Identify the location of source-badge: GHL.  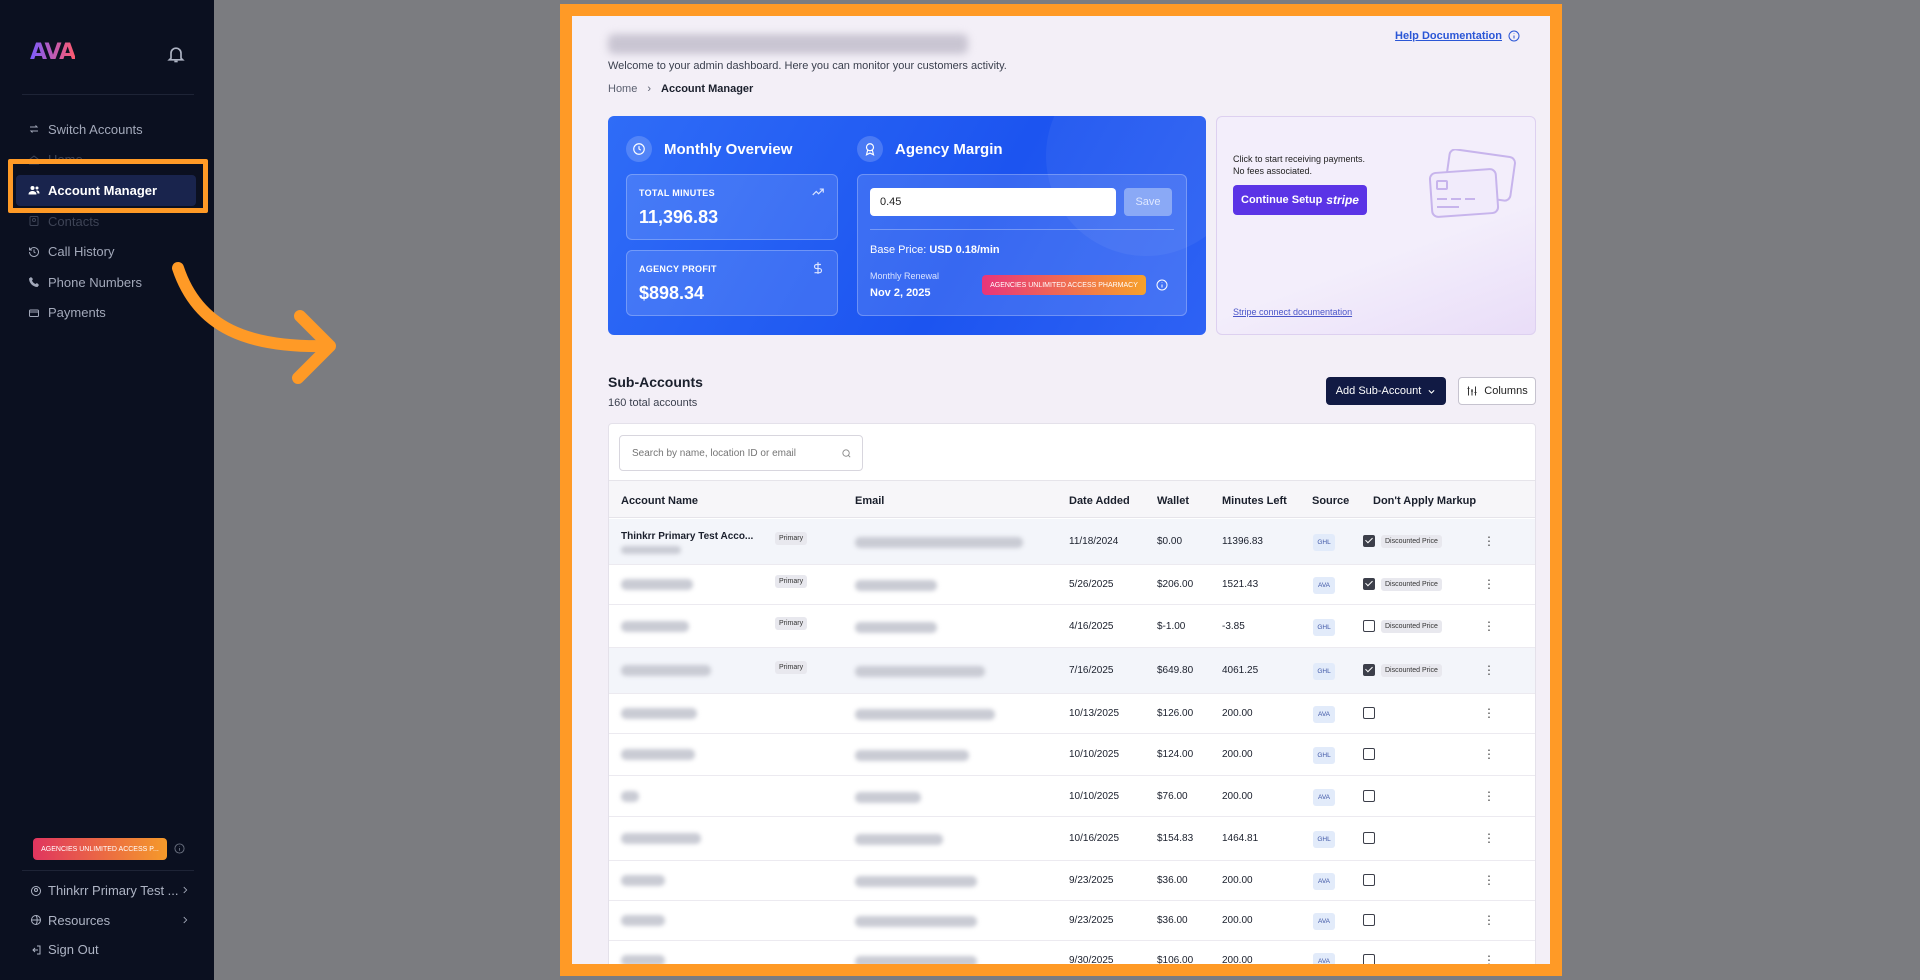
(1324, 627).